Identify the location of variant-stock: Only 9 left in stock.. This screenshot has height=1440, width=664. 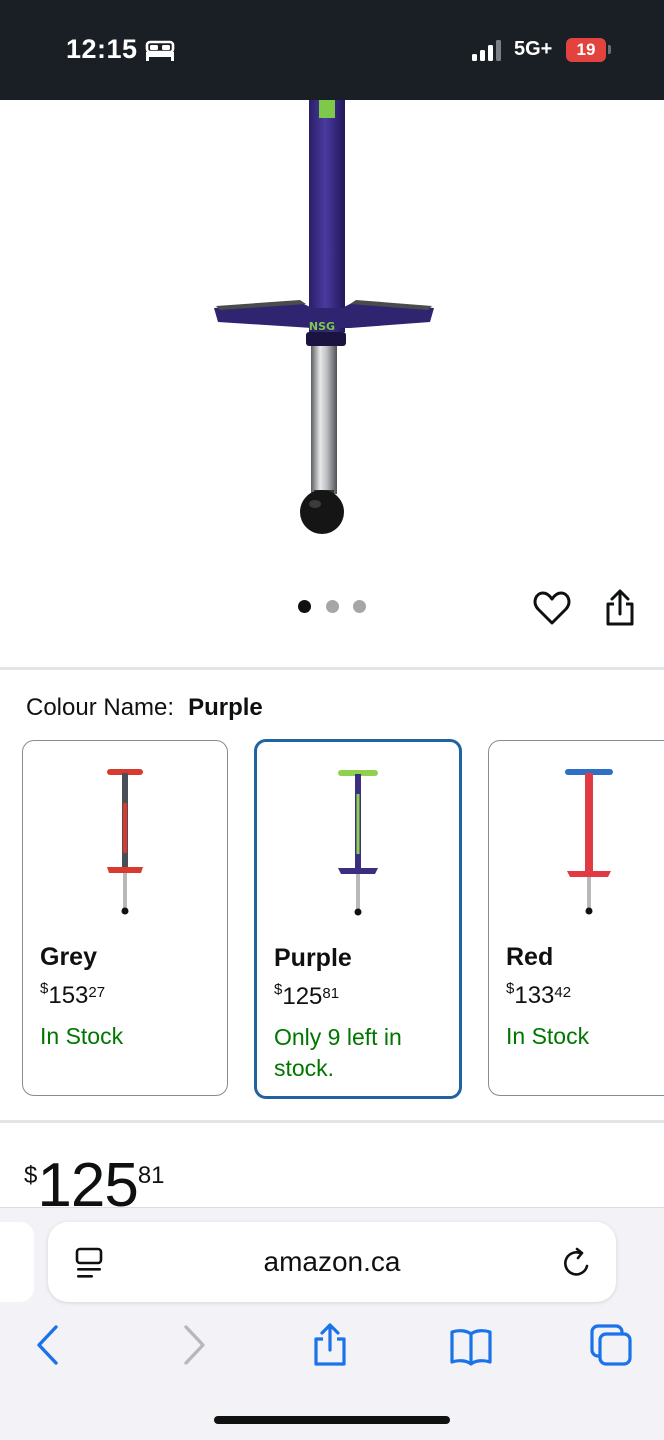
(338, 1052).